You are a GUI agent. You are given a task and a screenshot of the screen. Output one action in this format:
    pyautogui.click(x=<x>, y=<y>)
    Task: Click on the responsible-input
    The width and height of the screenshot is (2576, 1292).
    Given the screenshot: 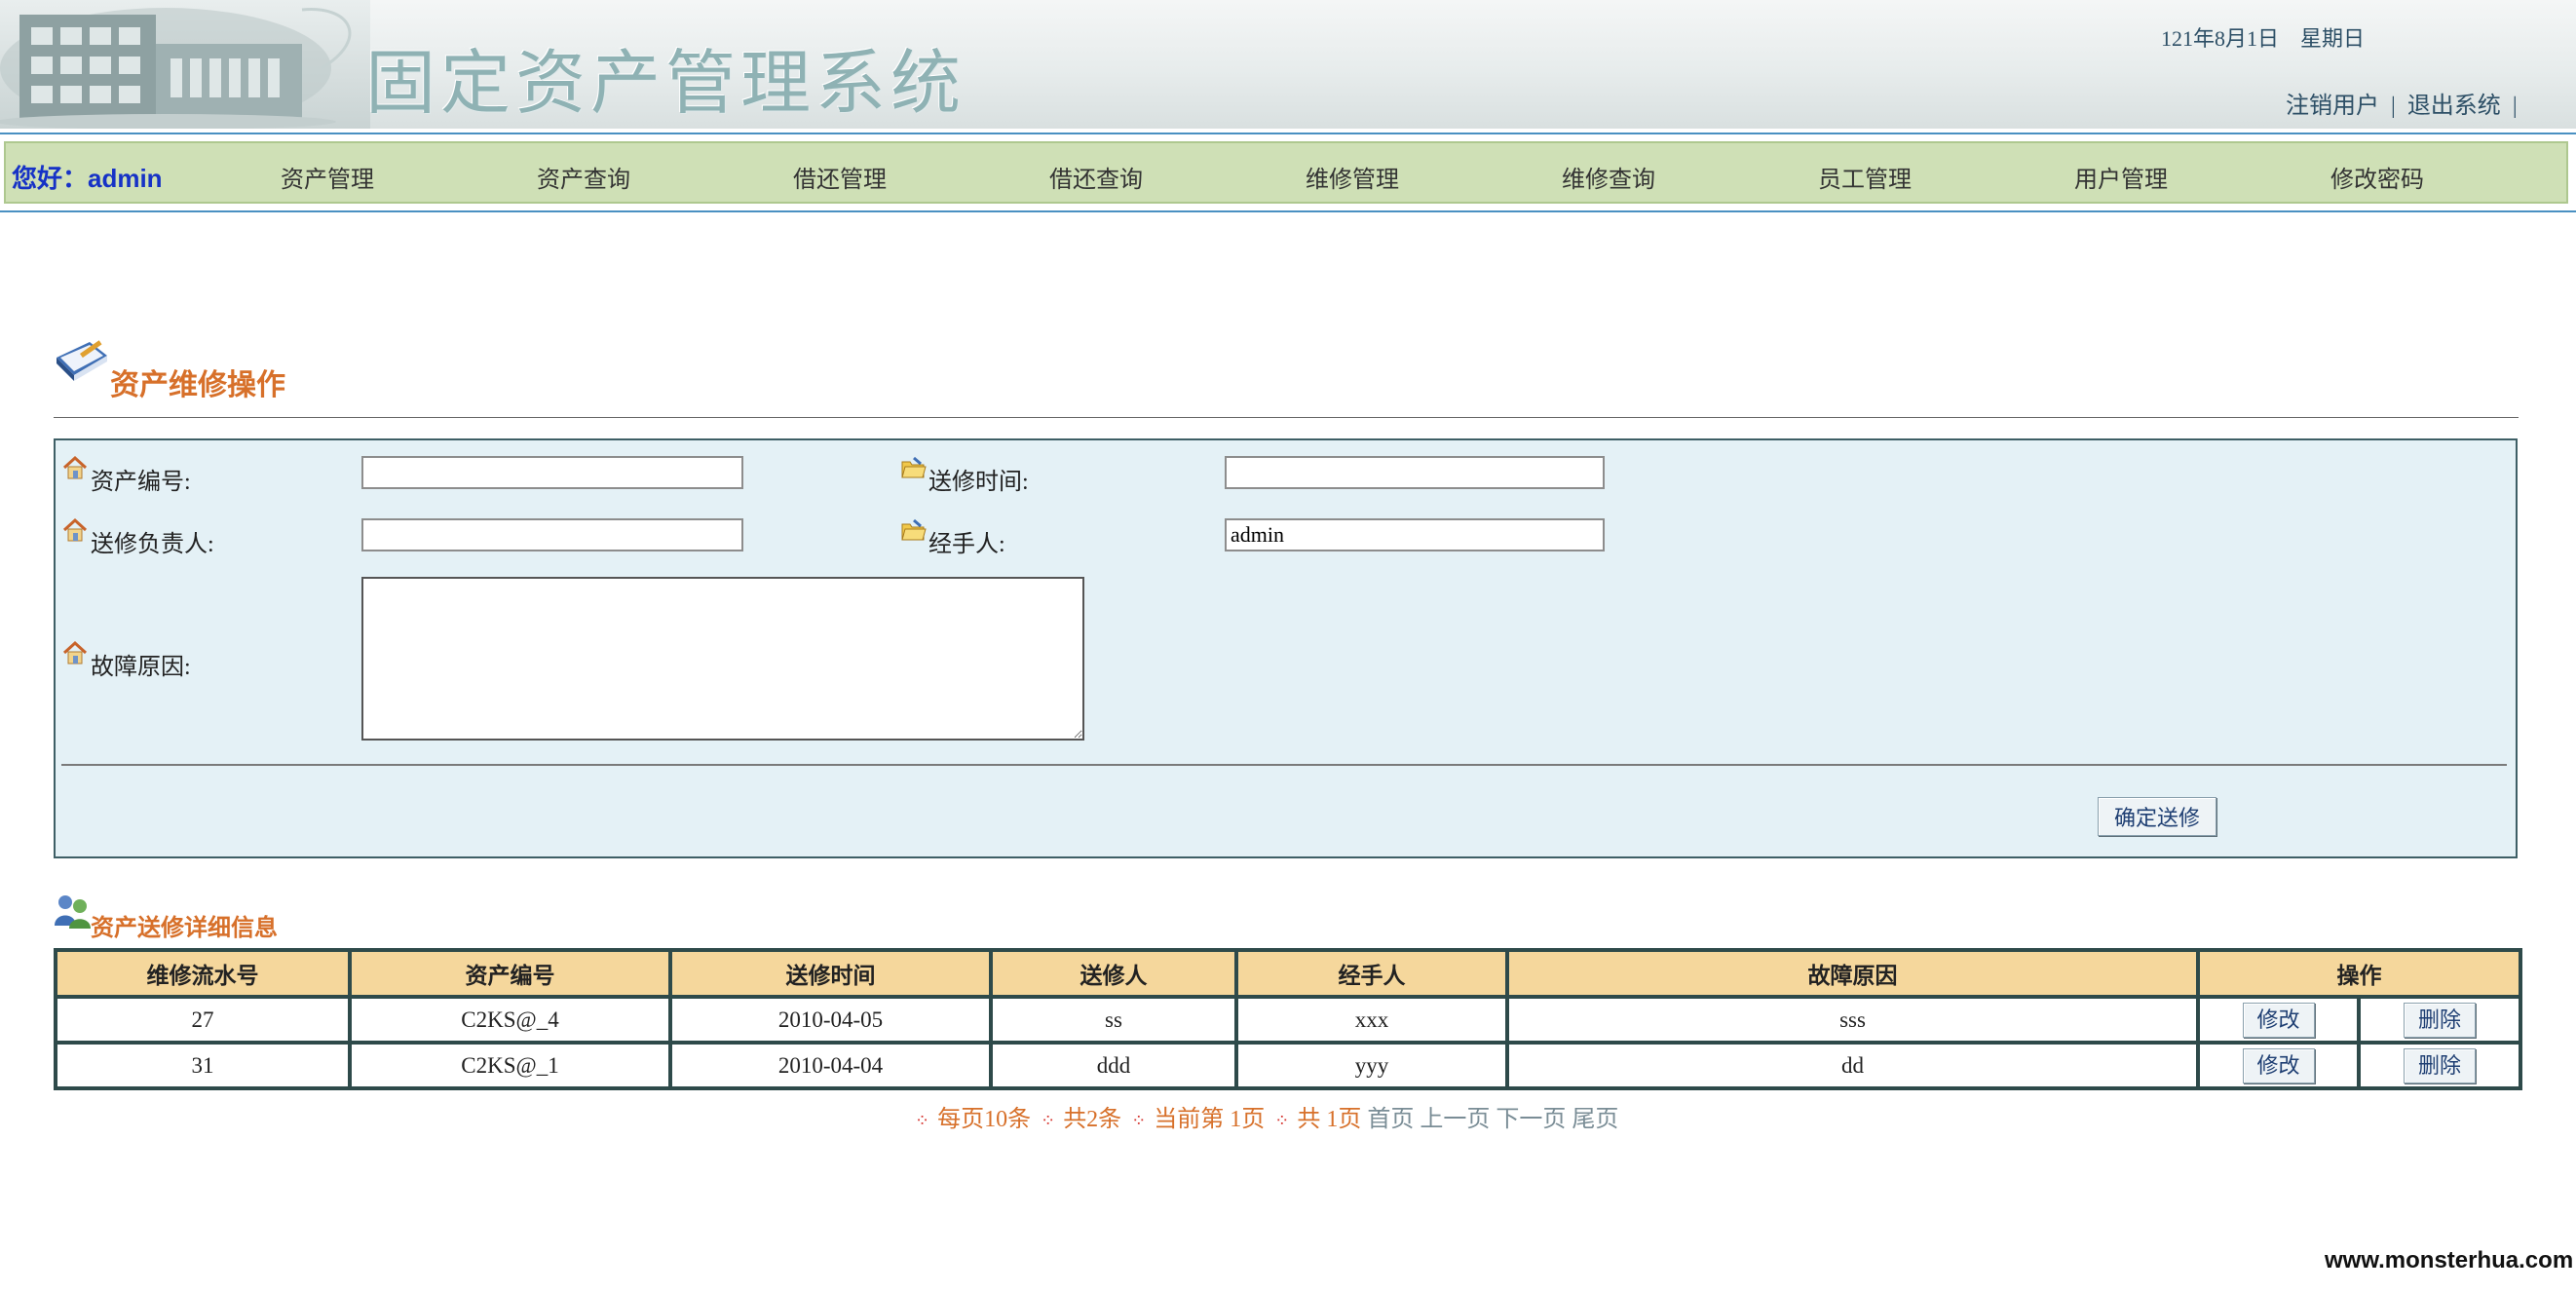 What is the action you would take?
    pyautogui.click(x=552, y=534)
    